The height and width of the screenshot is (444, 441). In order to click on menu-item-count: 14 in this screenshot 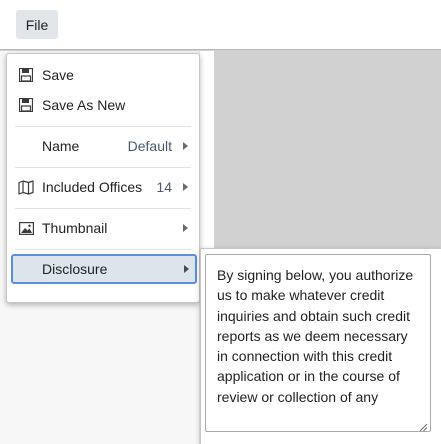, I will do `click(164, 187)`.